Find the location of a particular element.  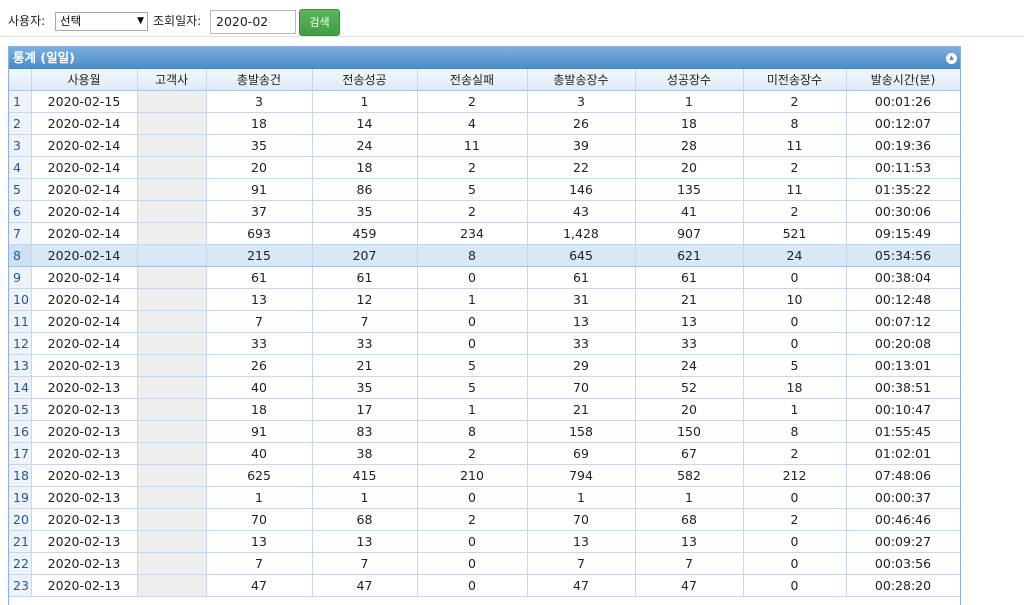

user-select: 선택 ▼ is located at coordinates (101, 21).